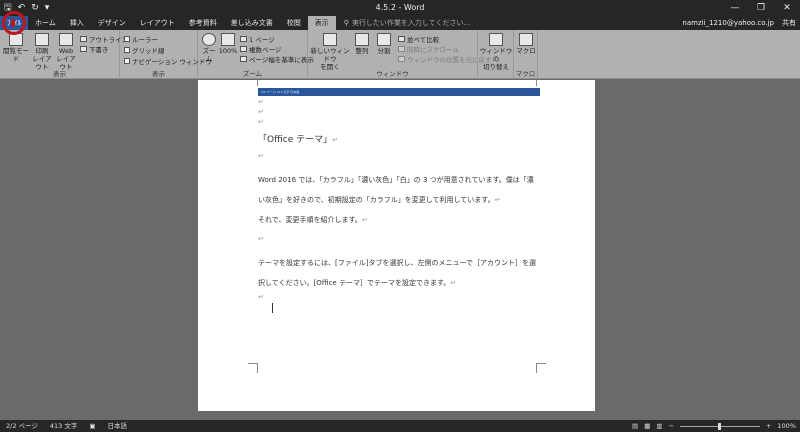 The width and height of the screenshot is (800, 432). Describe the element at coordinates (59, 74) in the screenshot. I see `group-label-views: 表示` at that location.